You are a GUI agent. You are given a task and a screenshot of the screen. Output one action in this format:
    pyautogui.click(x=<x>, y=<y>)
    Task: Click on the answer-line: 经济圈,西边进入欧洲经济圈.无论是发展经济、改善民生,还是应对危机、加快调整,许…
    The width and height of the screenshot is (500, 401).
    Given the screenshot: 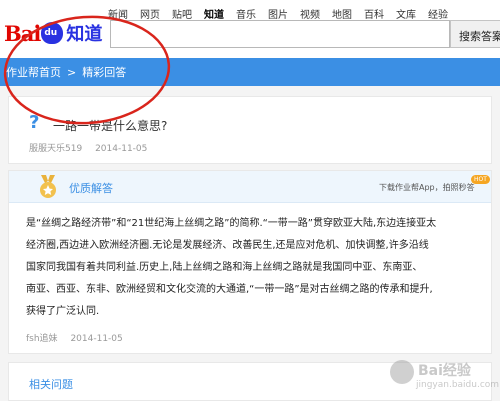 What is the action you would take?
    pyautogui.click(x=227, y=245)
    